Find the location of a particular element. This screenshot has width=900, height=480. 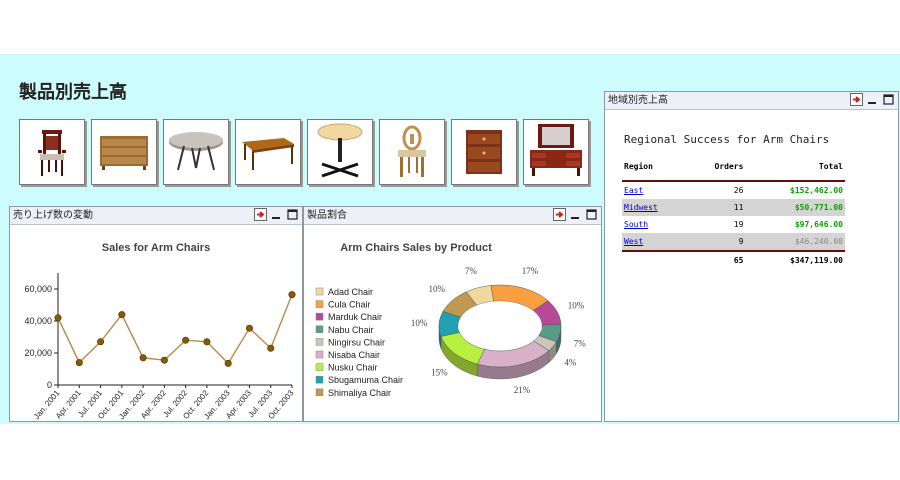

panel-header: 製品割合 is located at coordinates (452, 216).